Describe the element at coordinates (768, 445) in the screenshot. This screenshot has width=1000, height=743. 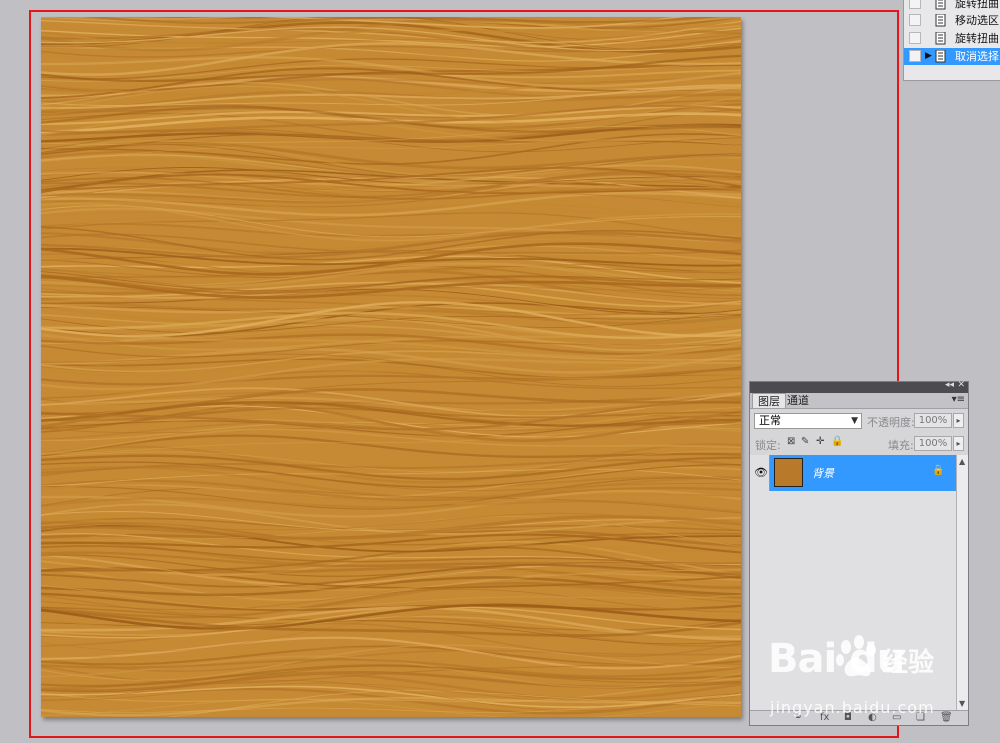
I see `lock-label: 锁定:` at that location.